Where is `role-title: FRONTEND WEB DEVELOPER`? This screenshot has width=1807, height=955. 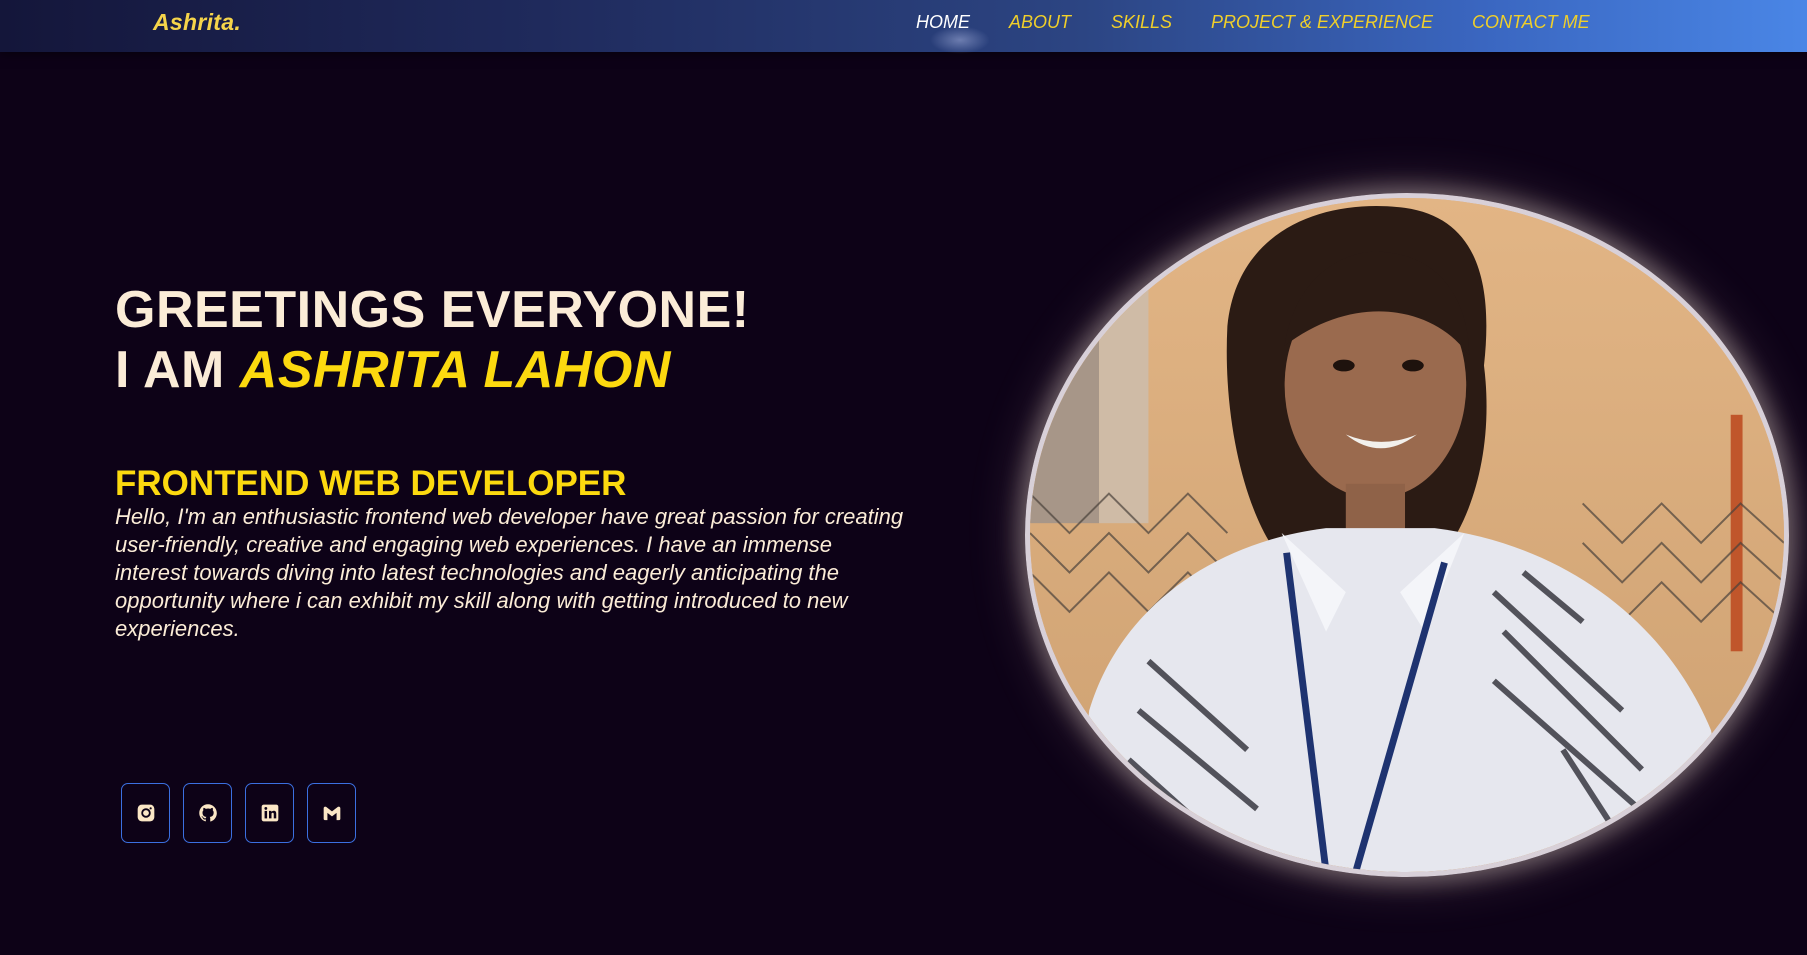 role-title: FRONTEND WEB DEVELOPER is located at coordinates (371, 484).